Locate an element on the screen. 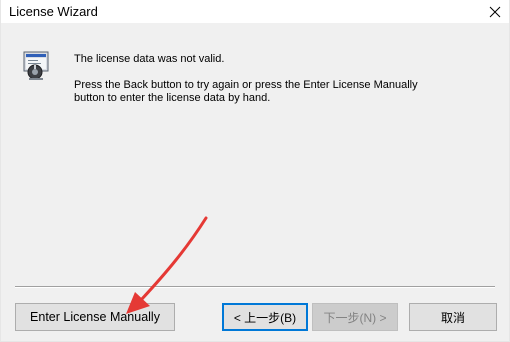  close-button is located at coordinates (495, 11).